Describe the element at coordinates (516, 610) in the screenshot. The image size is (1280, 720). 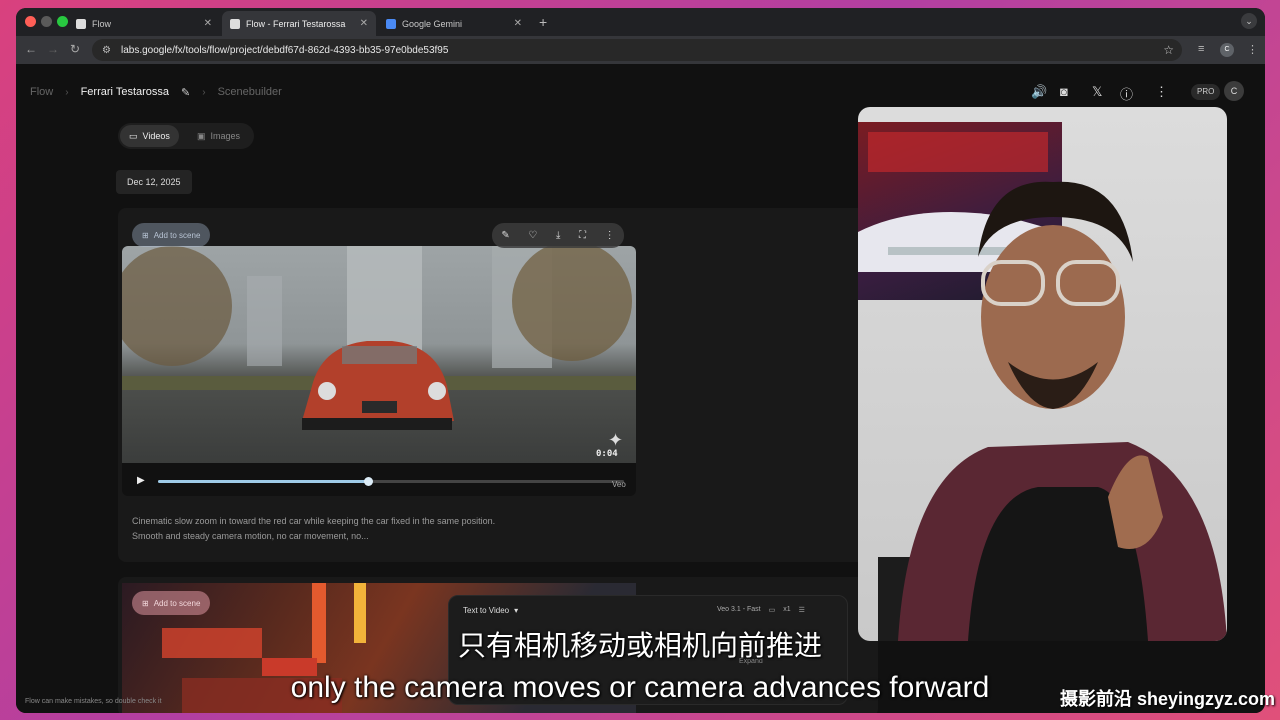
I see `chevron-down-icon: ▾` at that location.